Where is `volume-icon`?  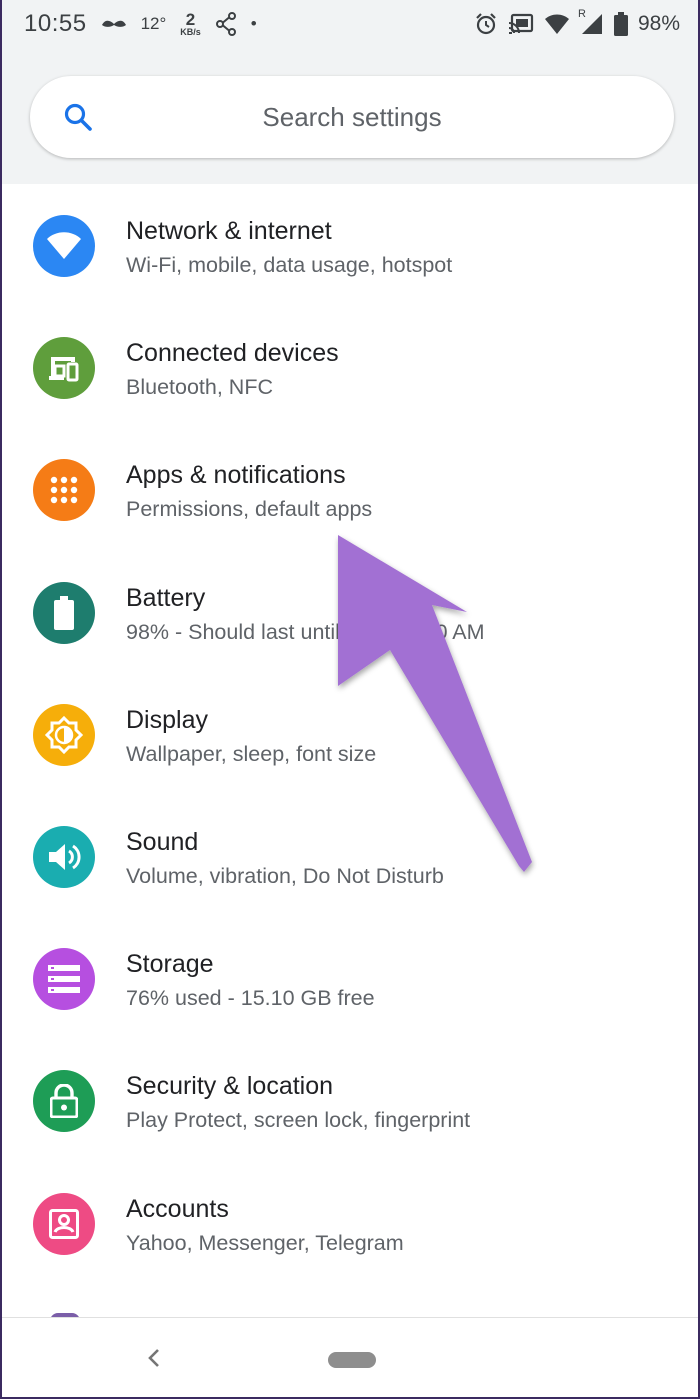
volume-icon is located at coordinates (64, 856).